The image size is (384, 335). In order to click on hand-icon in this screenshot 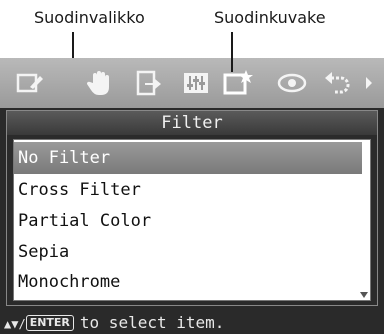, I will do `click(100, 83)`.